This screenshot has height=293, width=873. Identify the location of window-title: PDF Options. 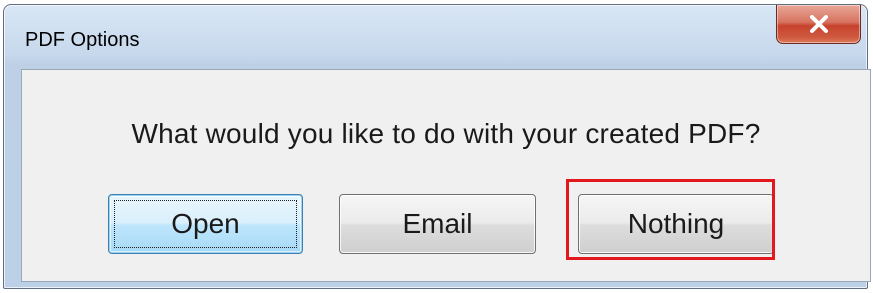
(82, 40).